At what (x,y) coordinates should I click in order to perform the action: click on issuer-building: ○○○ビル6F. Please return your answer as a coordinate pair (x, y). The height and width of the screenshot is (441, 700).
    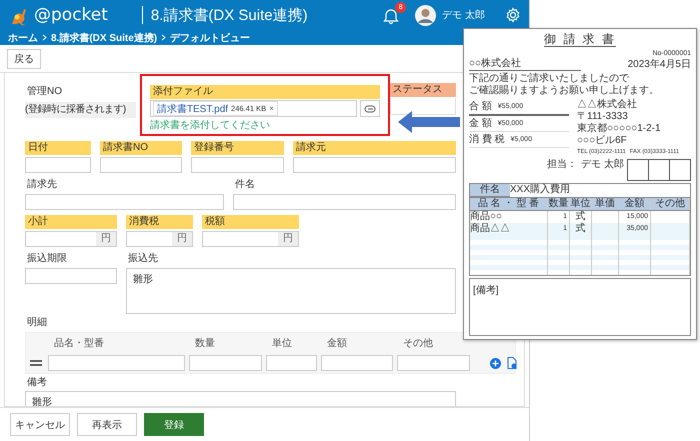
    Looking at the image, I should click on (602, 141).